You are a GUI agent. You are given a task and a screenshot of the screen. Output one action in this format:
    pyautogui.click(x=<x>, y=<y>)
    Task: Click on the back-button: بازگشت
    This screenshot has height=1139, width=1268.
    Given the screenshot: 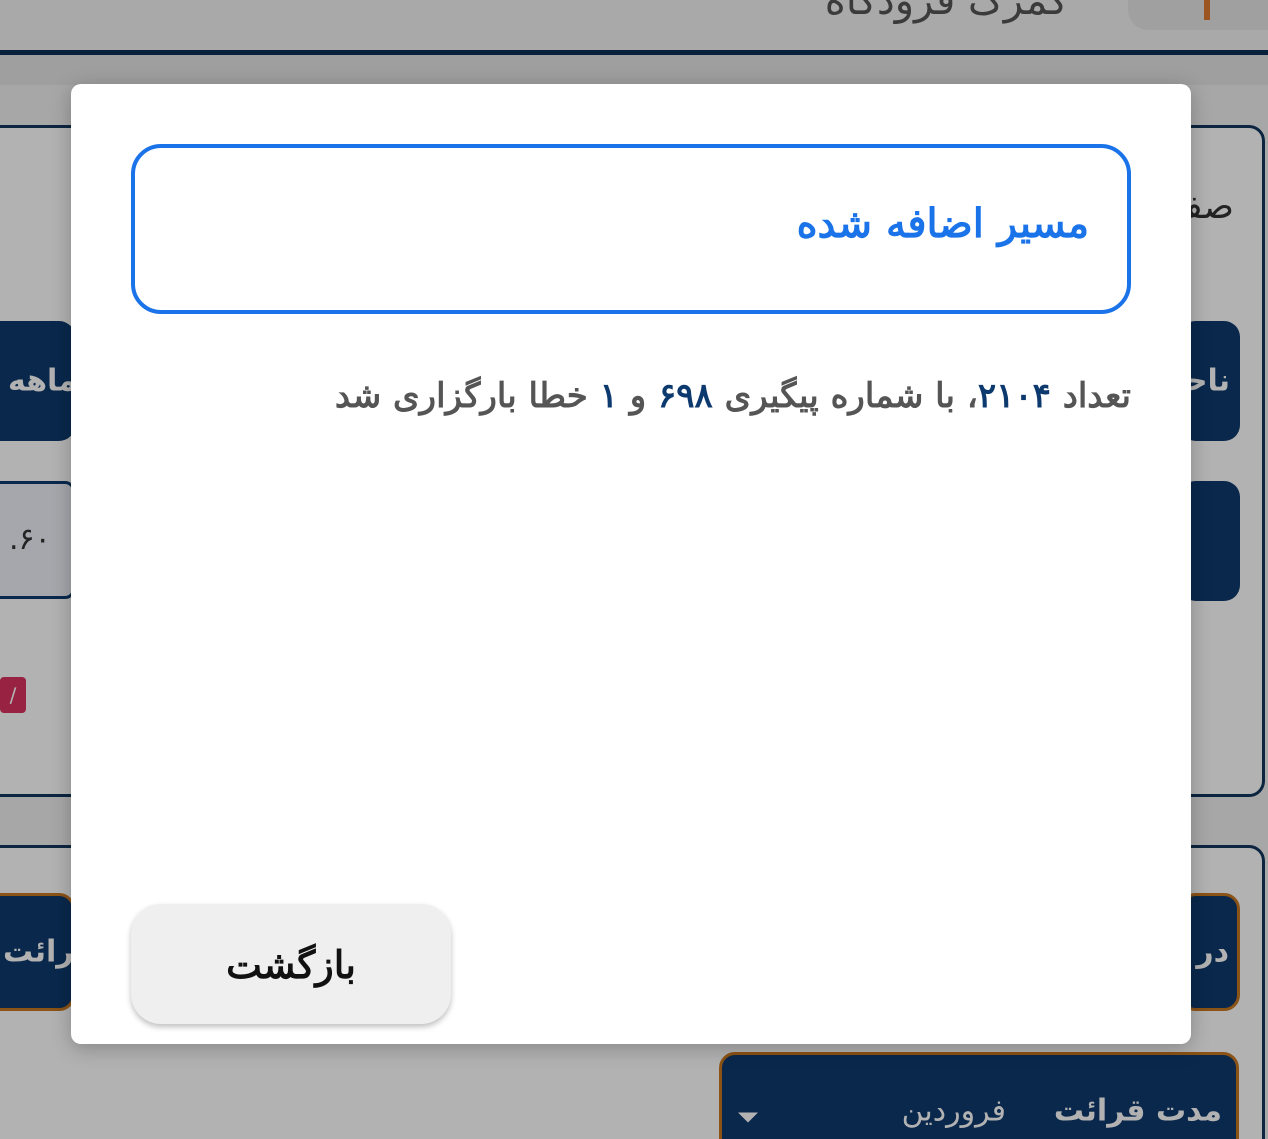 What is the action you would take?
    pyautogui.click(x=291, y=964)
    